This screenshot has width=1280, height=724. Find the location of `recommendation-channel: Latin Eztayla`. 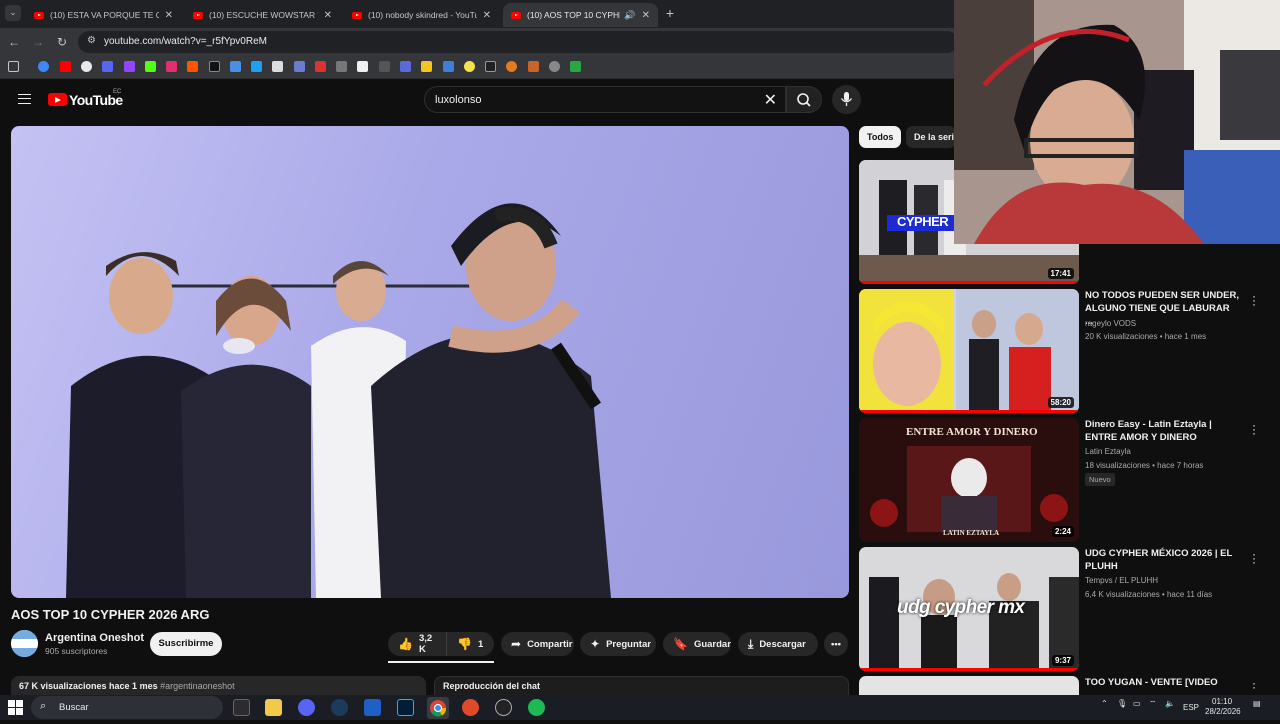

recommendation-channel: Latin Eztayla is located at coordinates (1108, 451).